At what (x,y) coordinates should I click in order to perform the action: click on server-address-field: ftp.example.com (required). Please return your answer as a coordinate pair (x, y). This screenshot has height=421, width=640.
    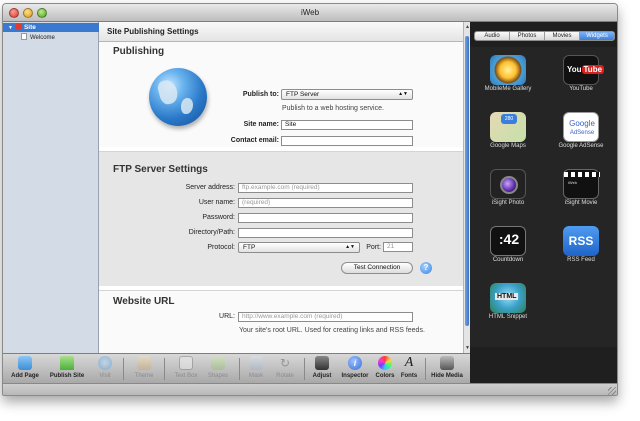
    Looking at the image, I should click on (325, 188).